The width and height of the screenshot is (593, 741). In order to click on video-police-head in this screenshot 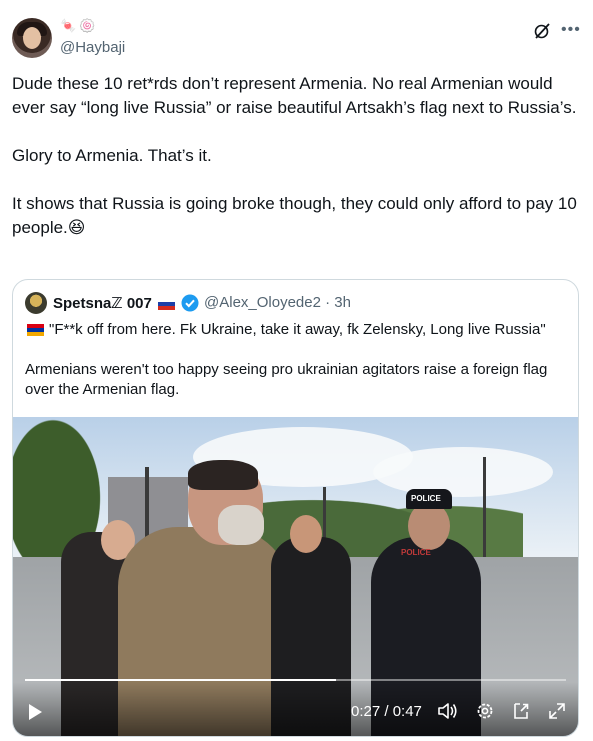, I will do `click(429, 526)`.